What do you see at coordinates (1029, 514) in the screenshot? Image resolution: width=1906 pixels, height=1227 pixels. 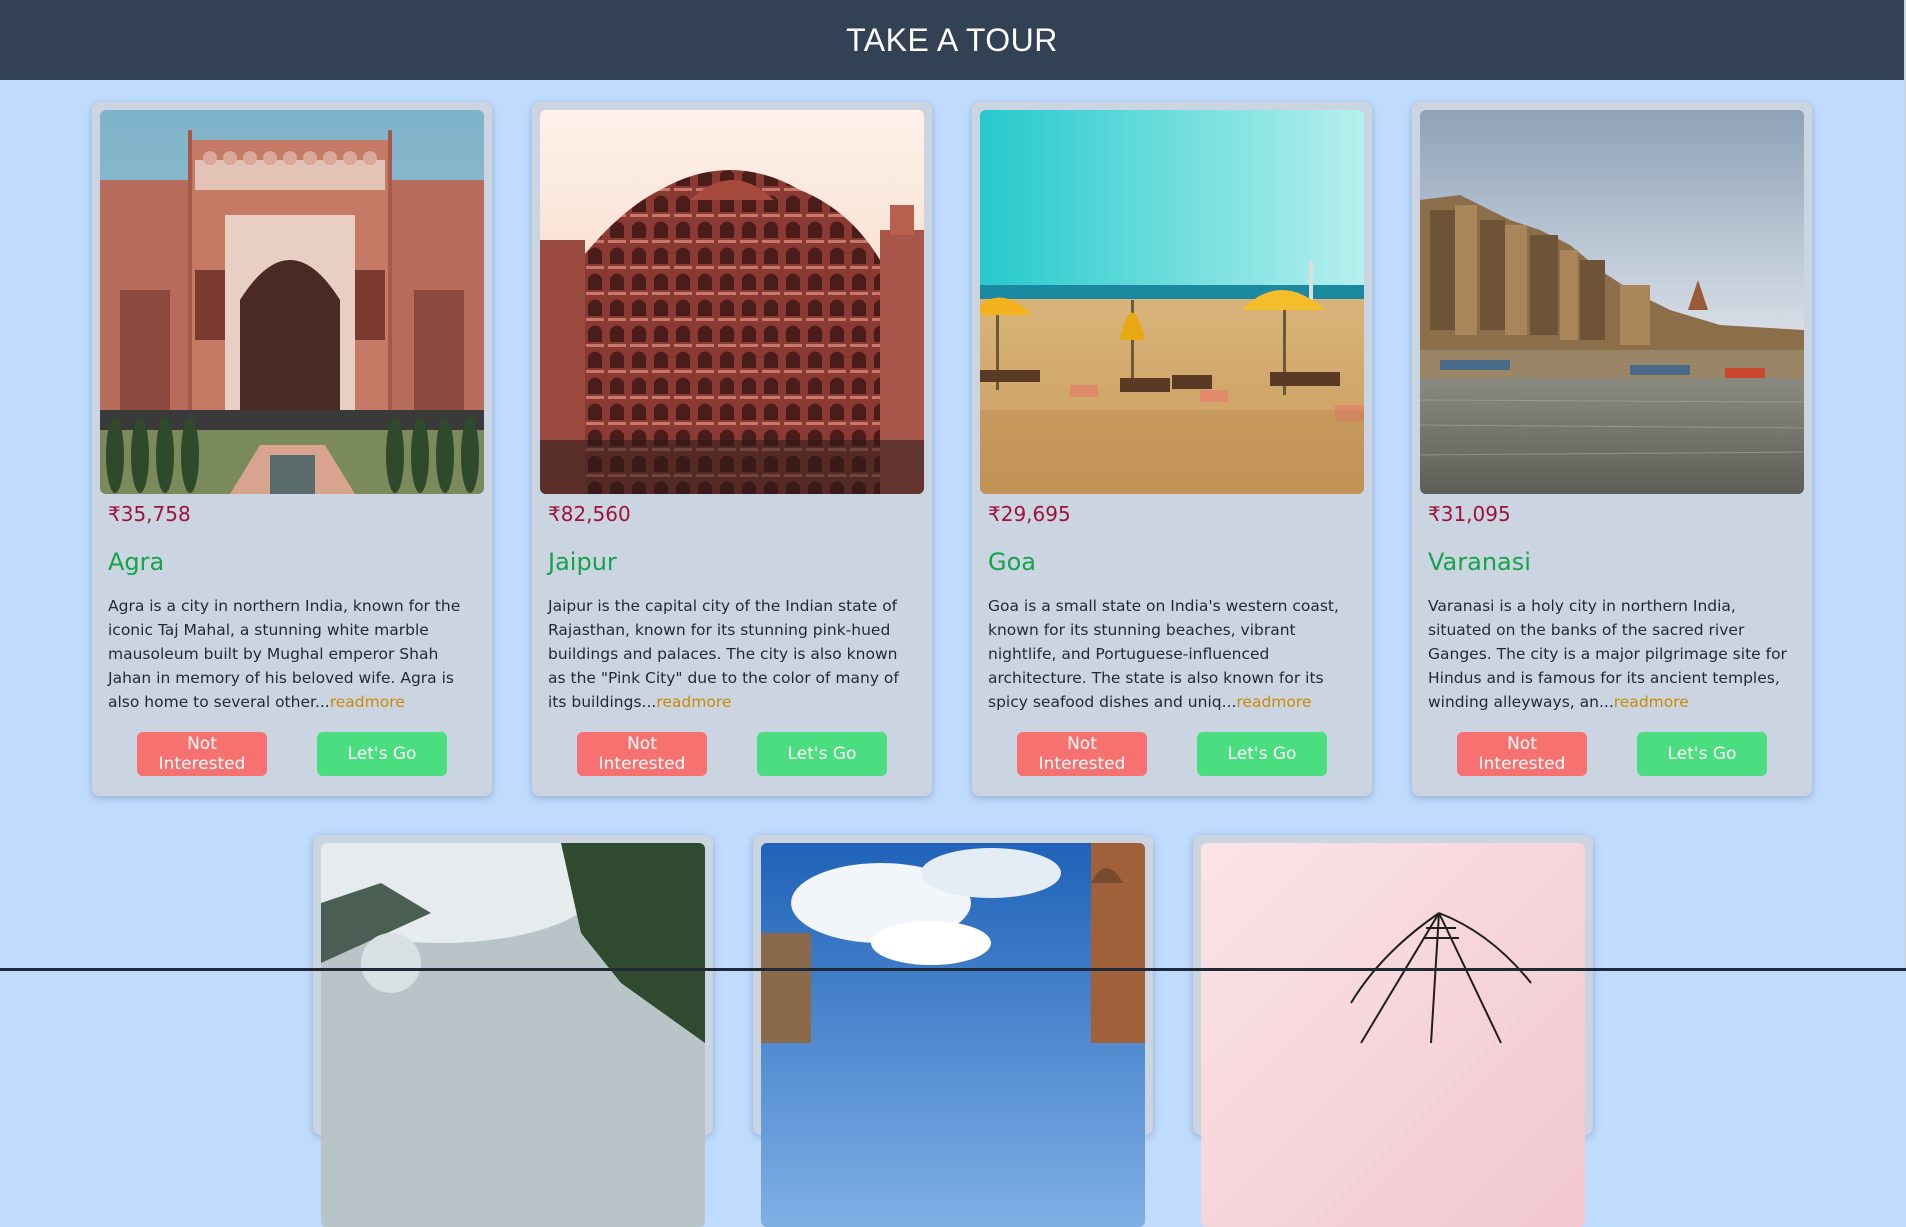 I see `tour-price: ₹29,695` at bounding box center [1029, 514].